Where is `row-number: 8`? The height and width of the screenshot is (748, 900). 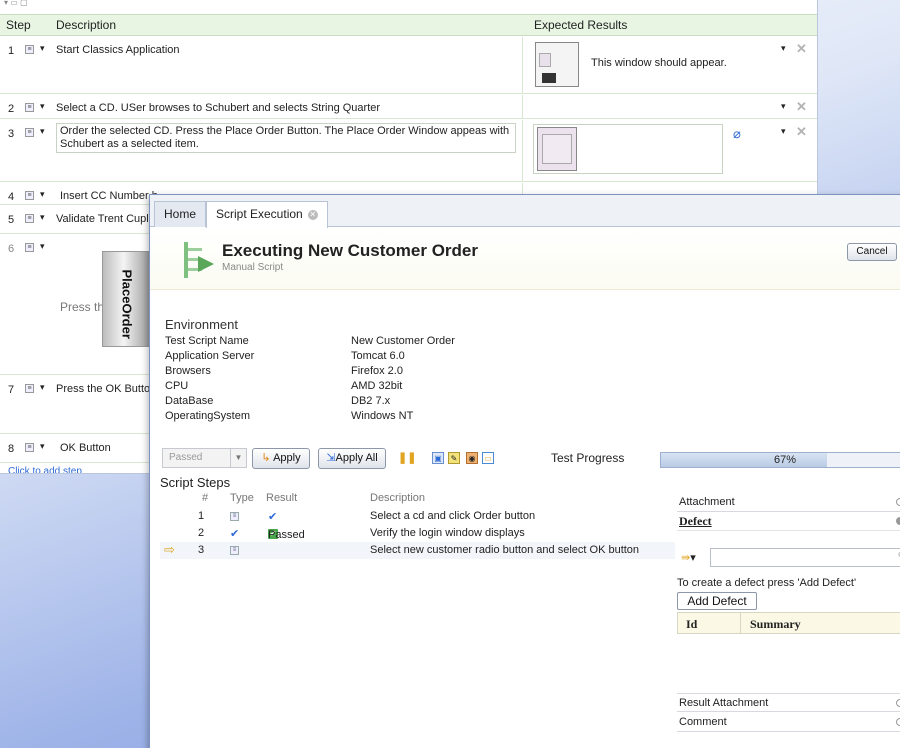 row-number: 8 is located at coordinates (11, 449).